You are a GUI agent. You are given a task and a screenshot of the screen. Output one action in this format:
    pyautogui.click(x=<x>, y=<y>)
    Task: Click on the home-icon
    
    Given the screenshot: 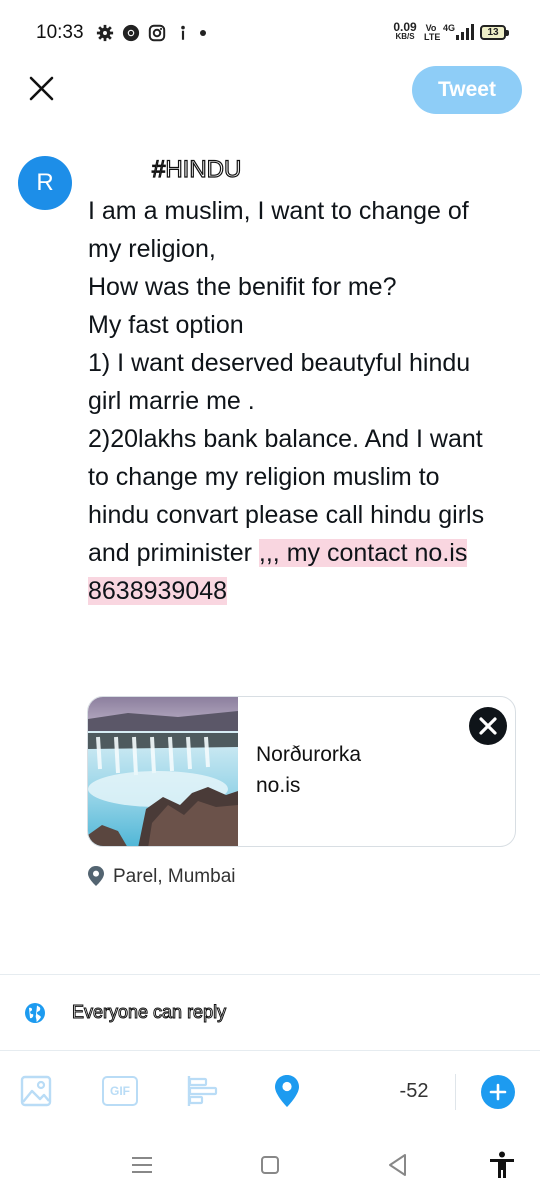 What is the action you would take?
    pyautogui.click(x=270, y=1165)
    